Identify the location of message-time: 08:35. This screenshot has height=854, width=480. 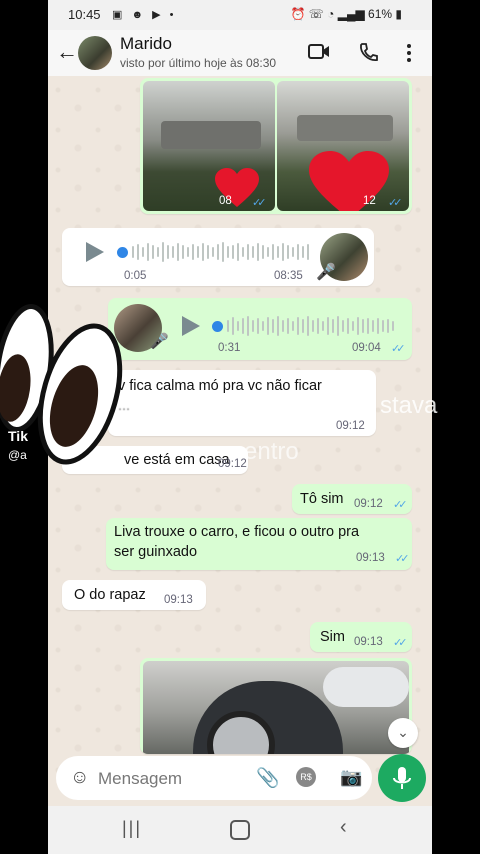
(288, 276).